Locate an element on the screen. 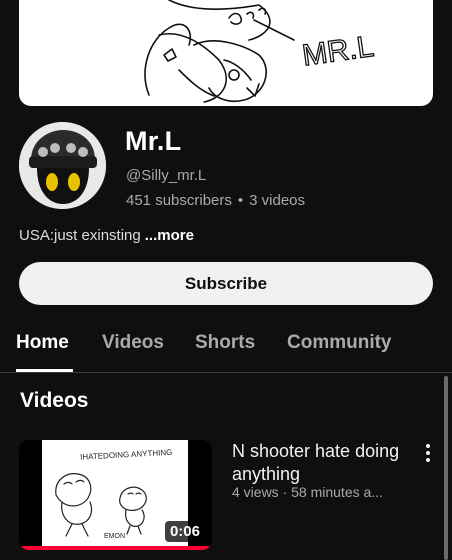 The height and width of the screenshot is (560, 452). subscriber-count: 451 subscribers is located at coordinates (179, 200).